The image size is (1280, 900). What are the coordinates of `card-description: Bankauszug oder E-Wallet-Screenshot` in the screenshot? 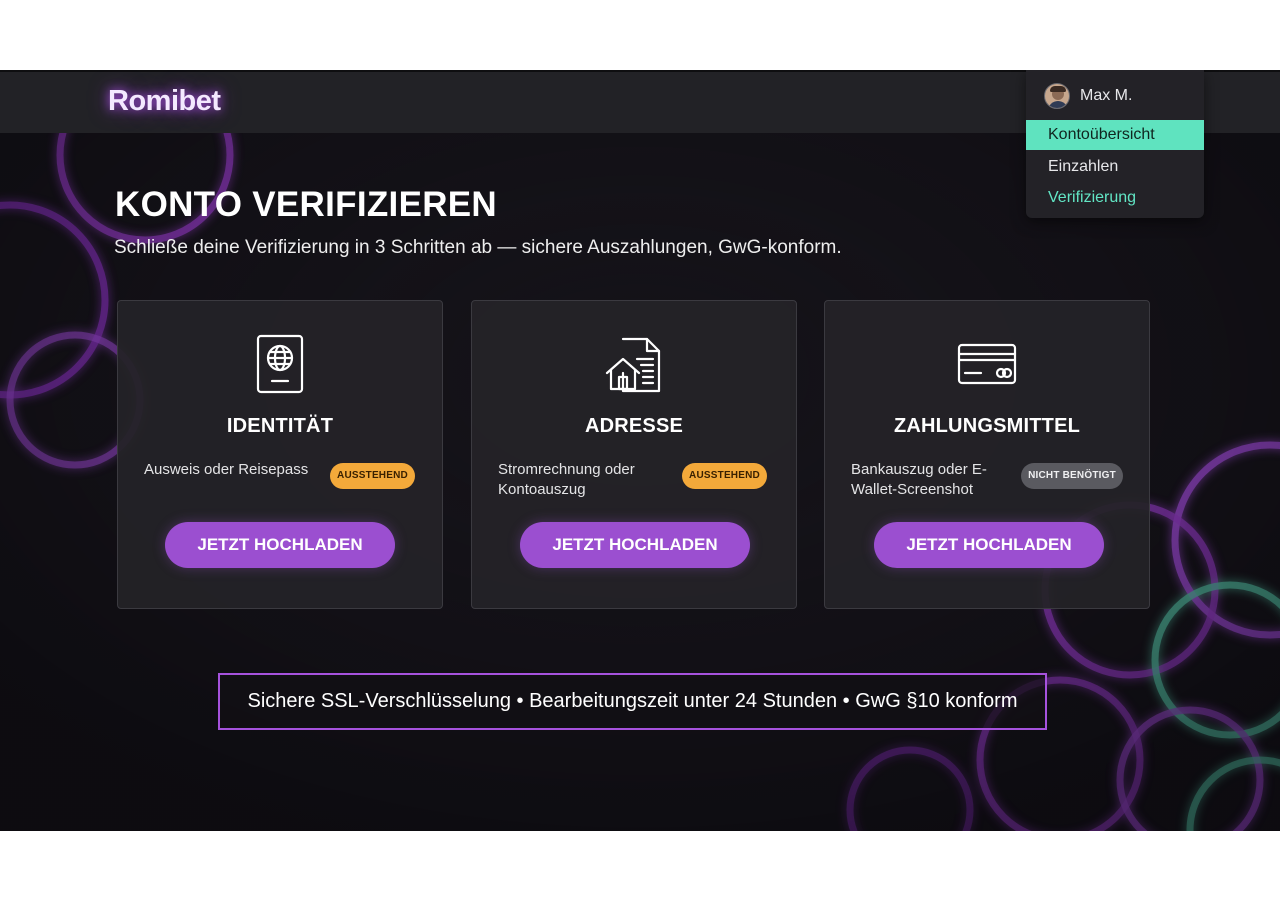 It's located at (919, 479).